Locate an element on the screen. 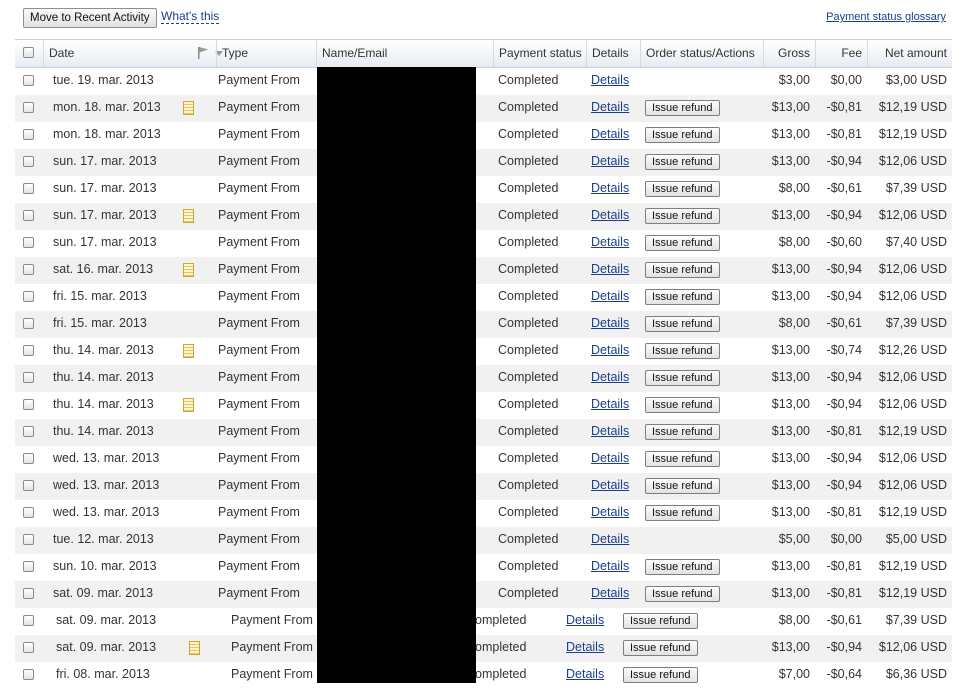 The height and width of the screenshot is (698, 967). column-header-status: Payment status is located at coordinates (539, 53).